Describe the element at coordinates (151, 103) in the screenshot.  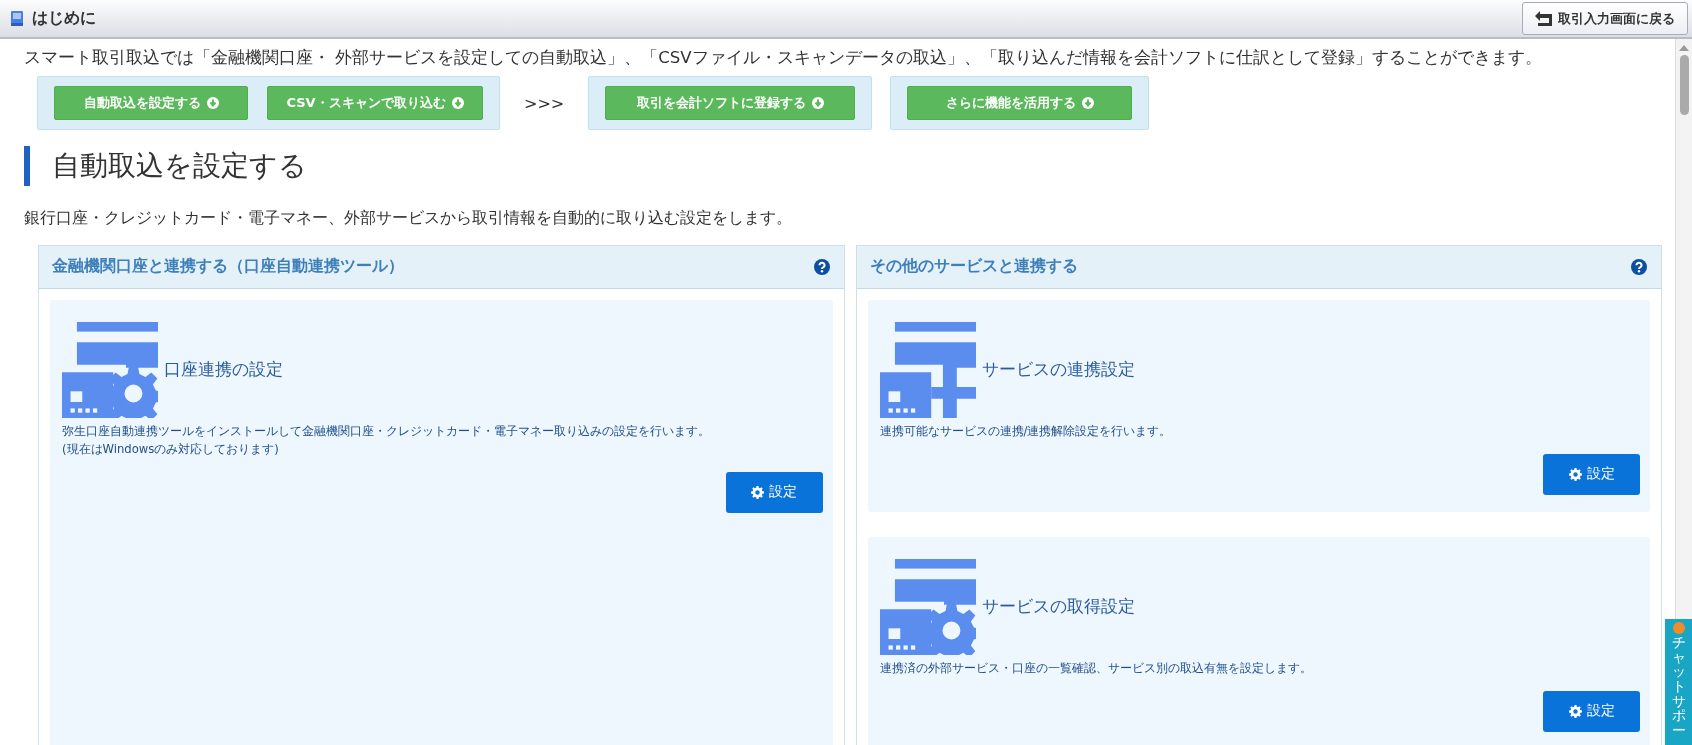
I see `nav-button: 自動取込を設定する` at that location.